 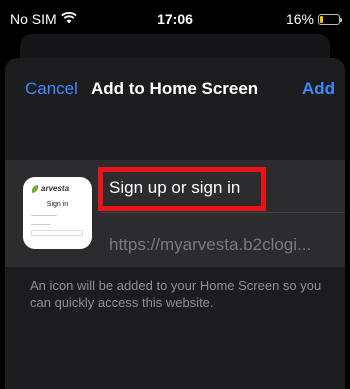 I want to click on status-battery: 16%, so click(x=313, y=19).